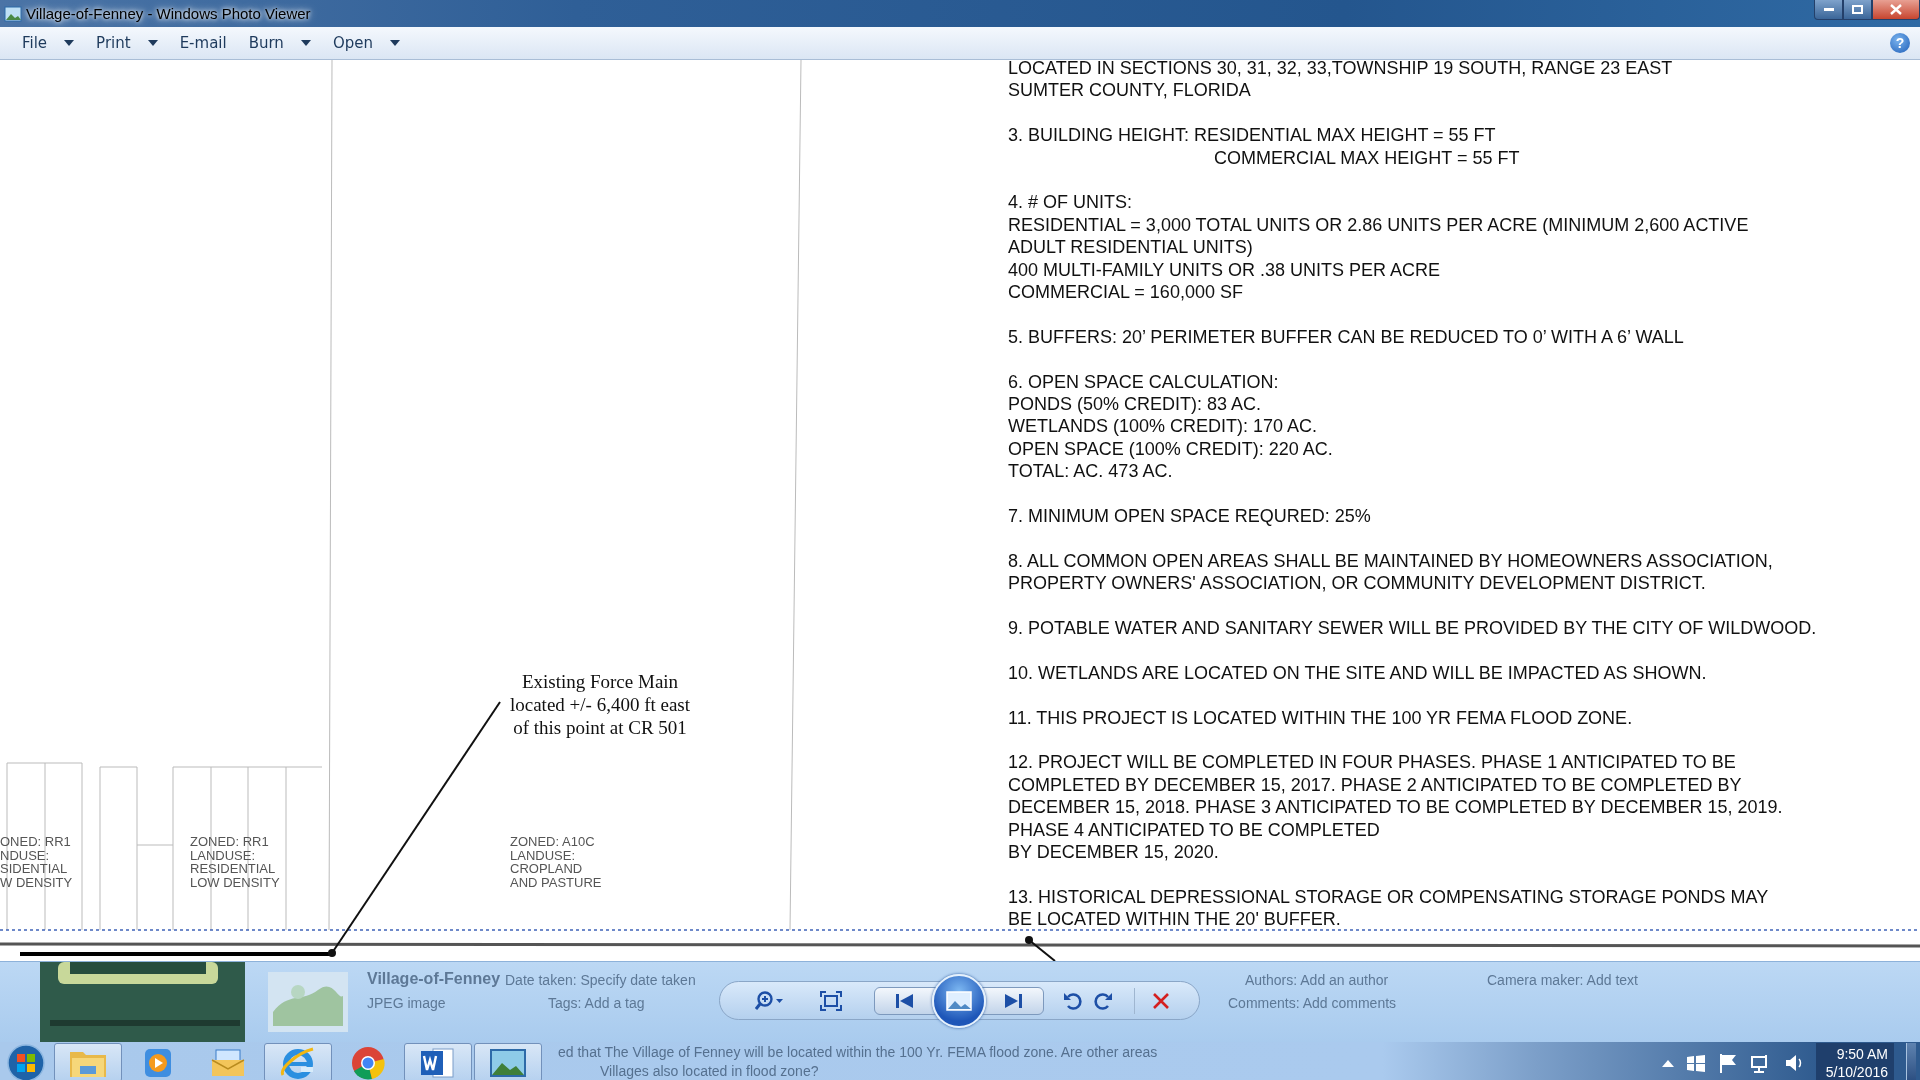 The image size is (1920, 1080). What do you see at coordinates (1695, 1062) in the screenshot?
I see `windows-icon` at bounding box center [1695, 1062].